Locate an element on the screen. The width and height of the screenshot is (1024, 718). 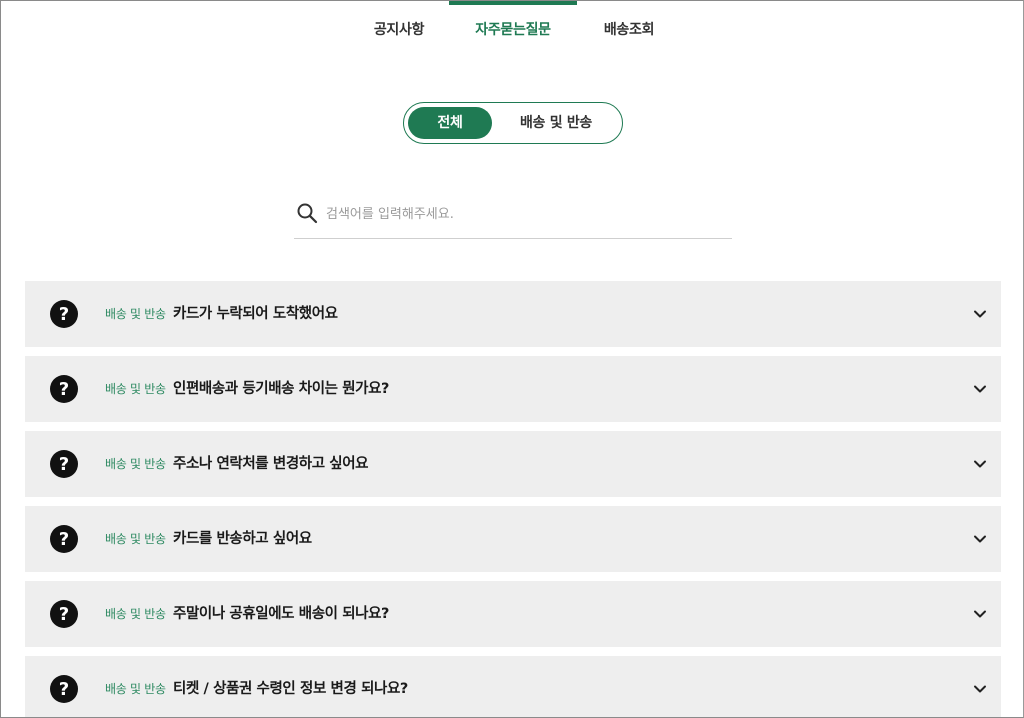
faq-item: ? 배송 및 반송 티켓 / 상품권 수령인 정보 변경 되나요? is located at coordinates (513, 686).